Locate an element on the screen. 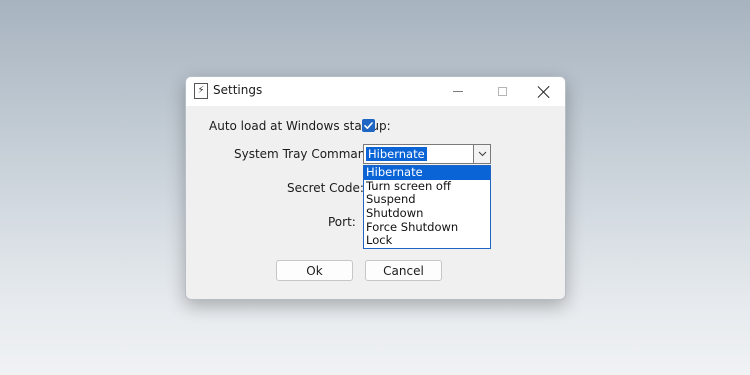  app-icon: ⚡ is located at coordinates (201, 91).